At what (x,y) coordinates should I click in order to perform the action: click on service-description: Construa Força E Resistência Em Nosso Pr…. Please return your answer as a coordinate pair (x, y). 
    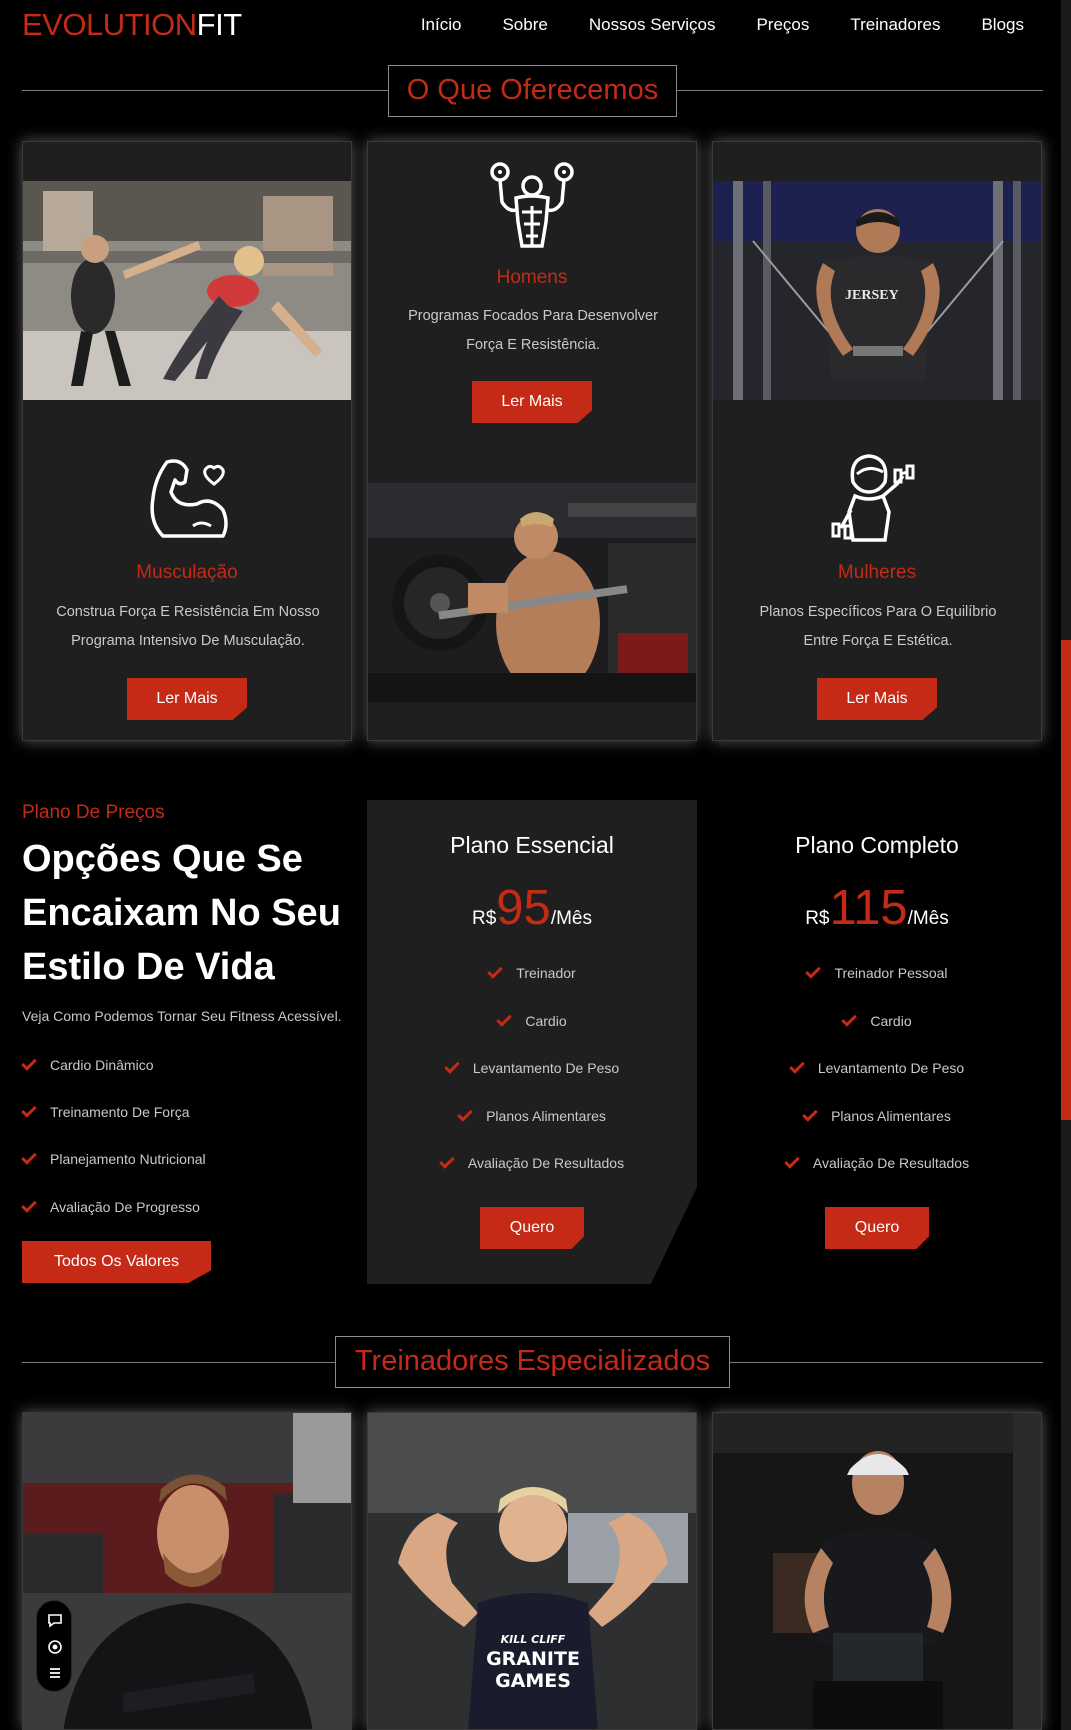
    Looking at the image, I should click on (188, 626).